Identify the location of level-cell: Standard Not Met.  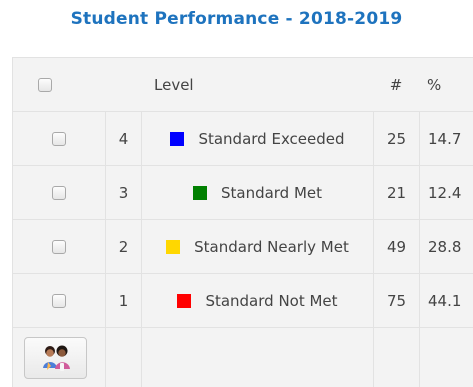
(257, 300).